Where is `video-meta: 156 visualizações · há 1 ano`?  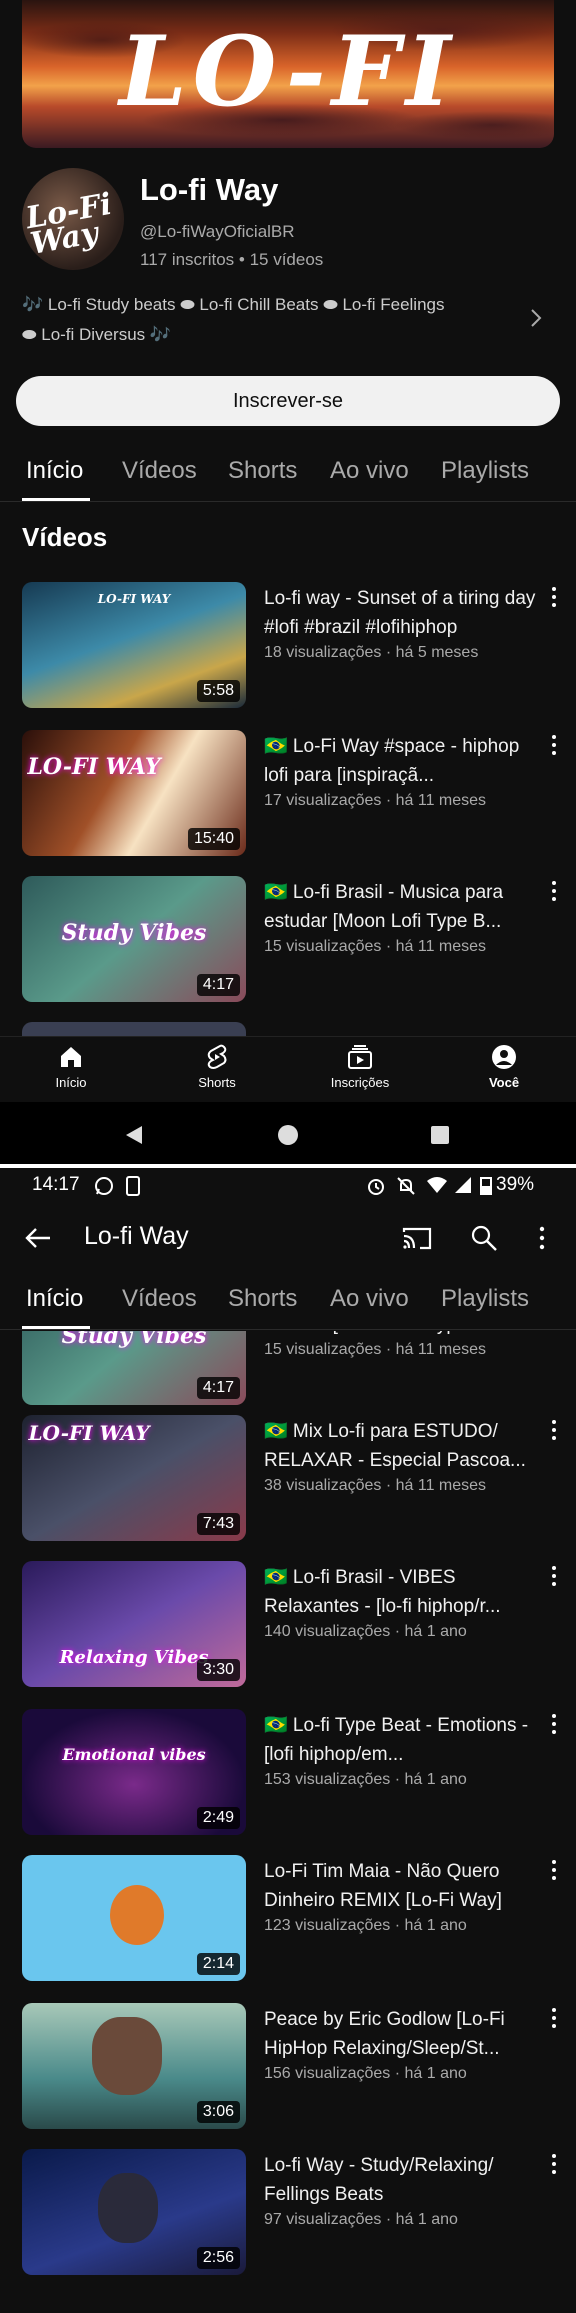
video-meta: 156 visualizações · há 1 ano is located at coordinates (365, 2073).